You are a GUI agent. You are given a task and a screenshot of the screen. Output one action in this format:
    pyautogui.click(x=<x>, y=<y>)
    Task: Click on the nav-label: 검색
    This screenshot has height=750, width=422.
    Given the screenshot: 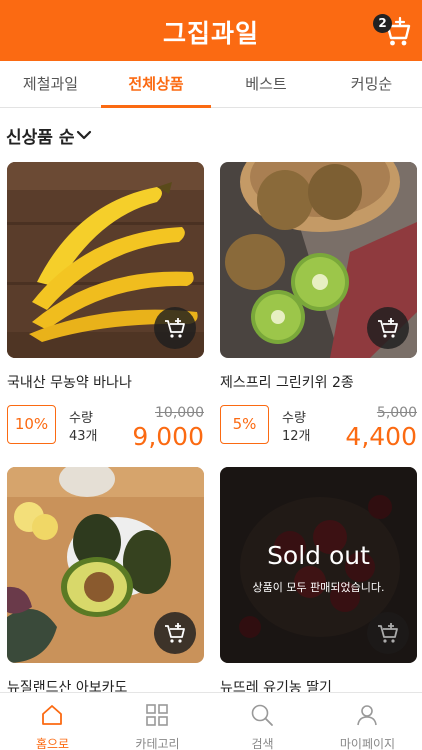 What is the action you would take?
    pyautogui.click(x=262, y=743)
    